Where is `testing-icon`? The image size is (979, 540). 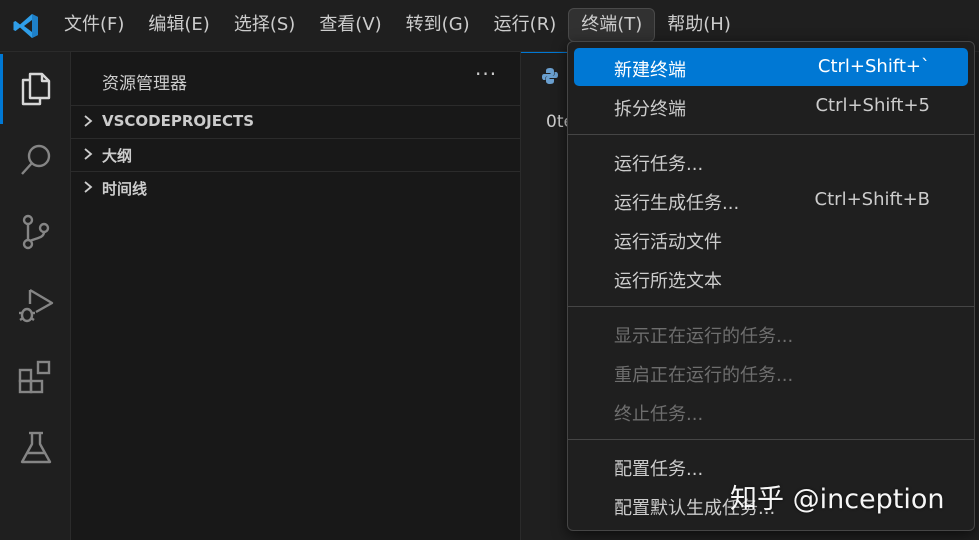 testing-icon is located at coordinates (36, 448).